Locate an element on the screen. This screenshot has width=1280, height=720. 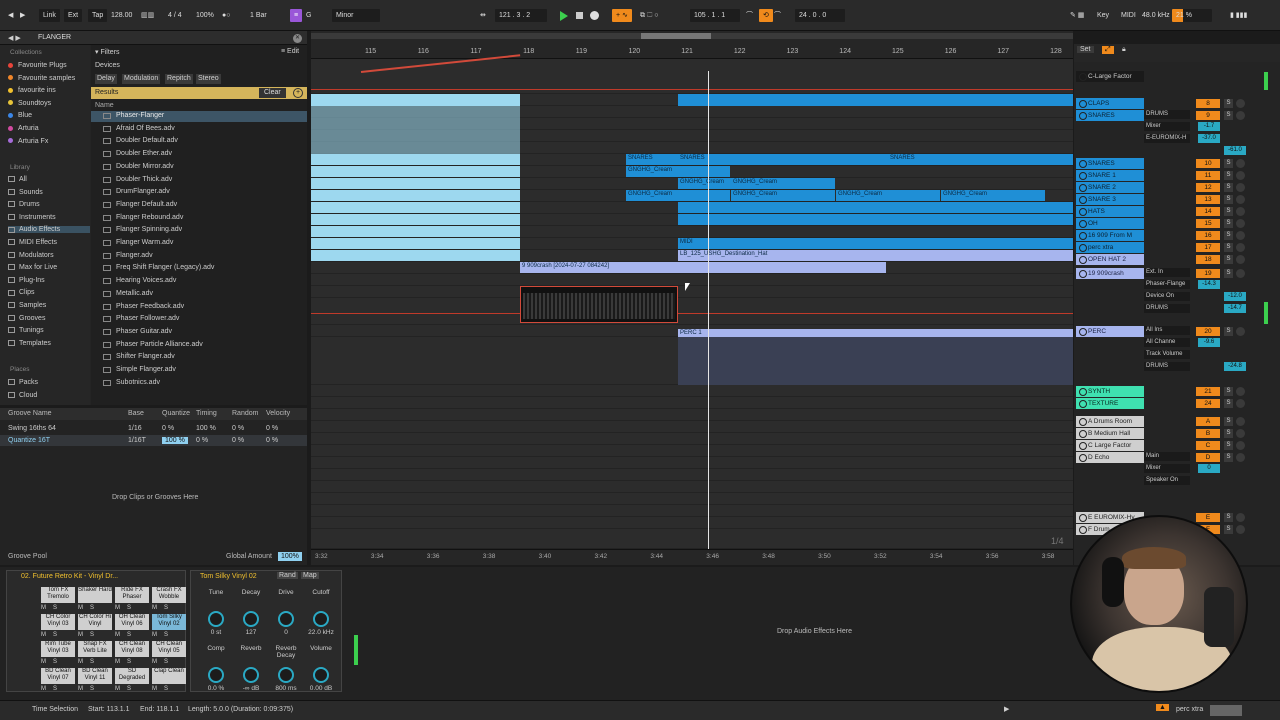
track-number: D is located at coordinates (1208, 457).